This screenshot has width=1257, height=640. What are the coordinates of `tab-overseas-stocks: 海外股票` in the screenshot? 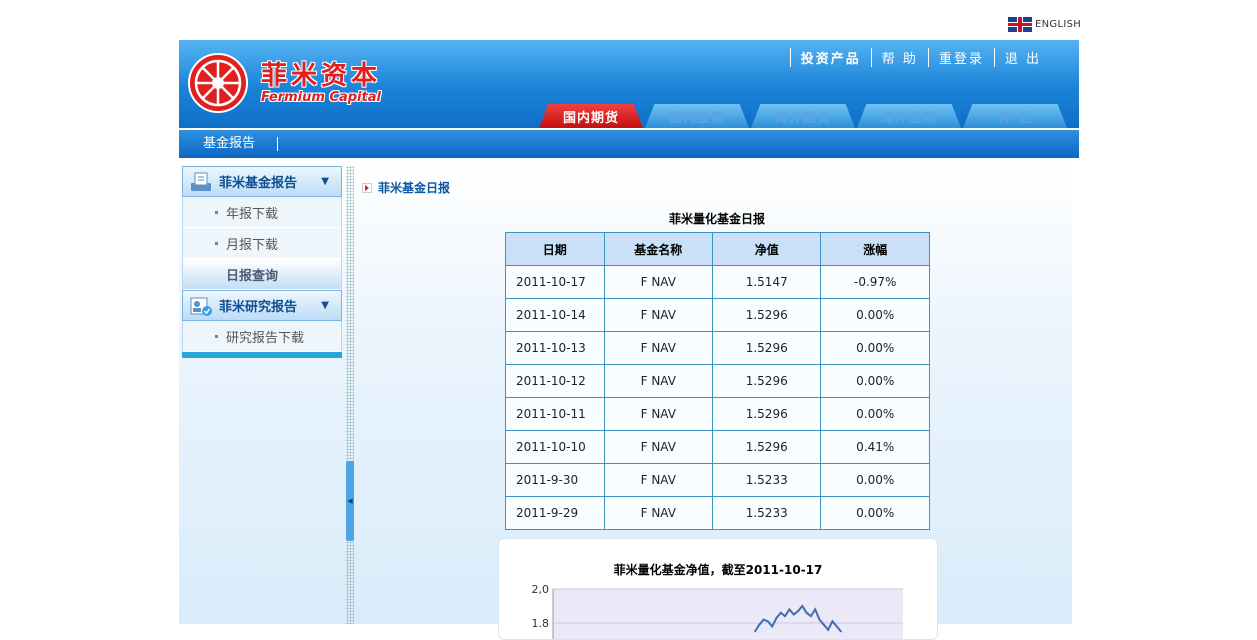 It's located at (909, 116).